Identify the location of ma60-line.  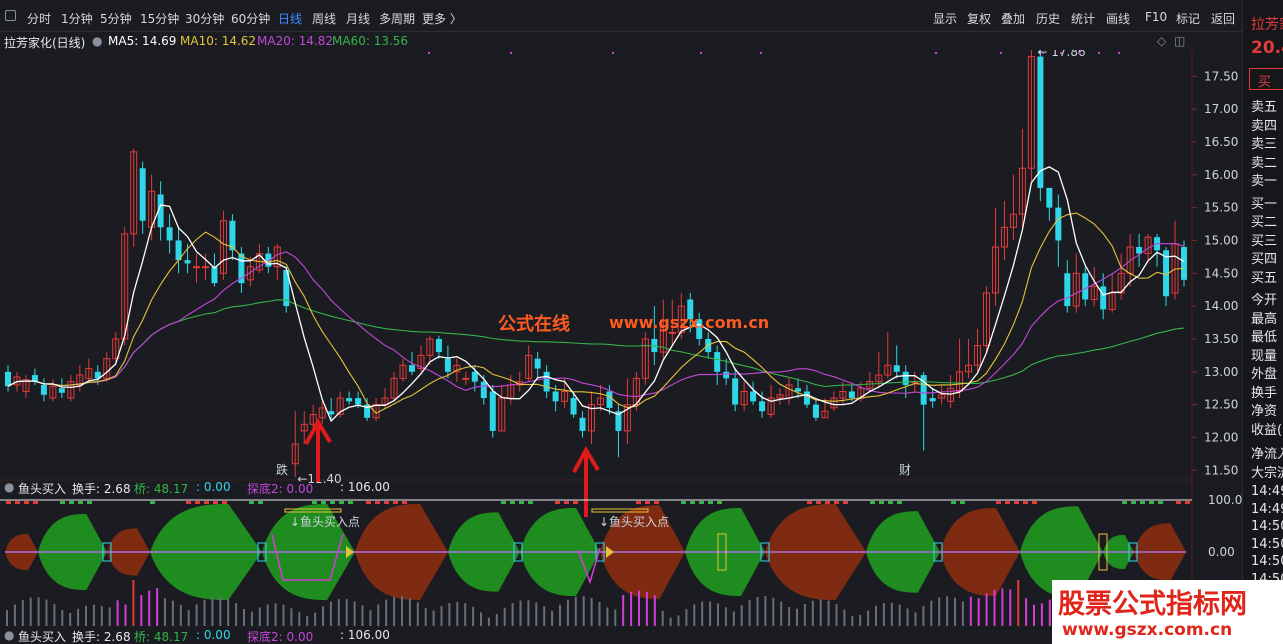
(596, 343).